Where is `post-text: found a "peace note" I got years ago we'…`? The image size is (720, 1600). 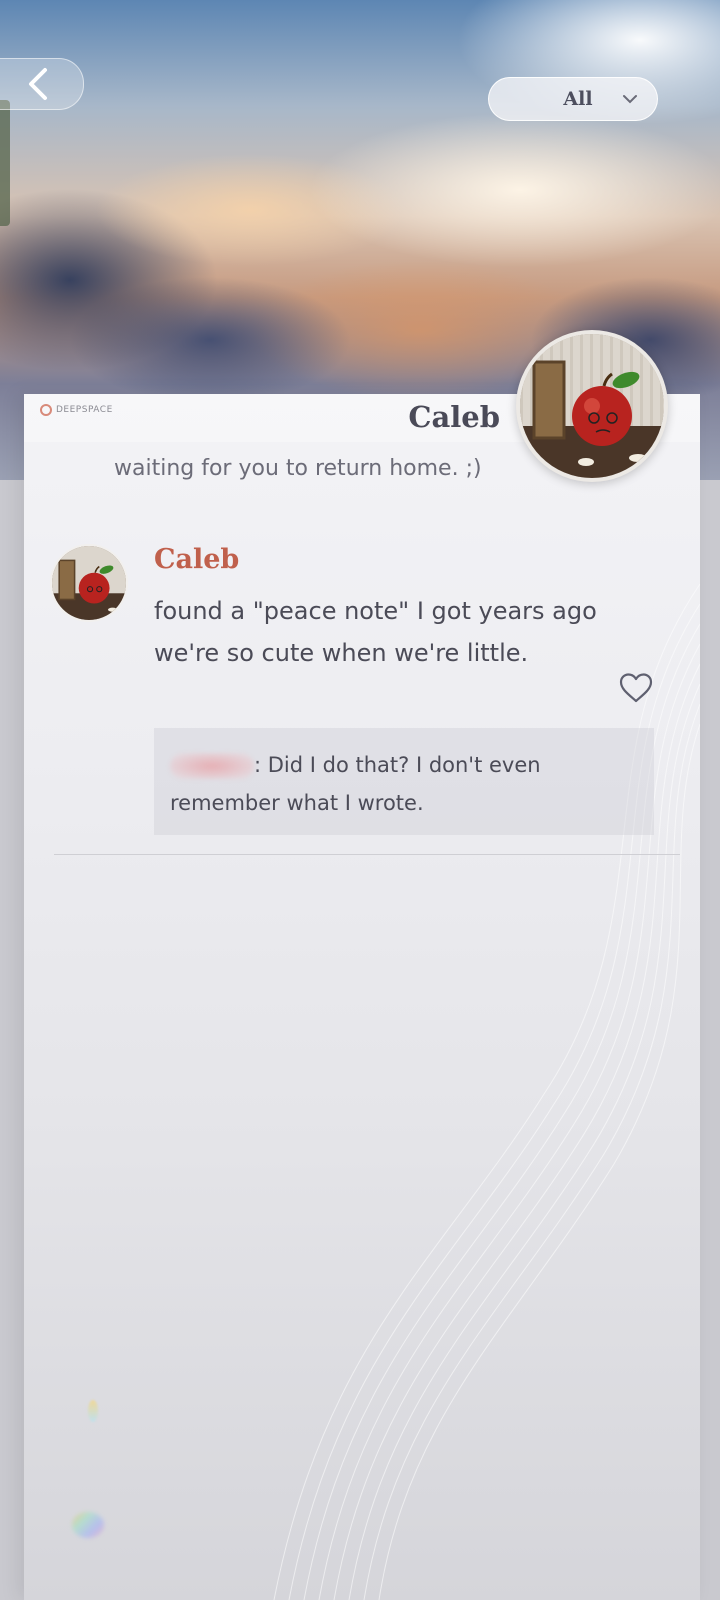 post-text: found a "peace note" I got years ago we'… is located at coordinates (404, 632).